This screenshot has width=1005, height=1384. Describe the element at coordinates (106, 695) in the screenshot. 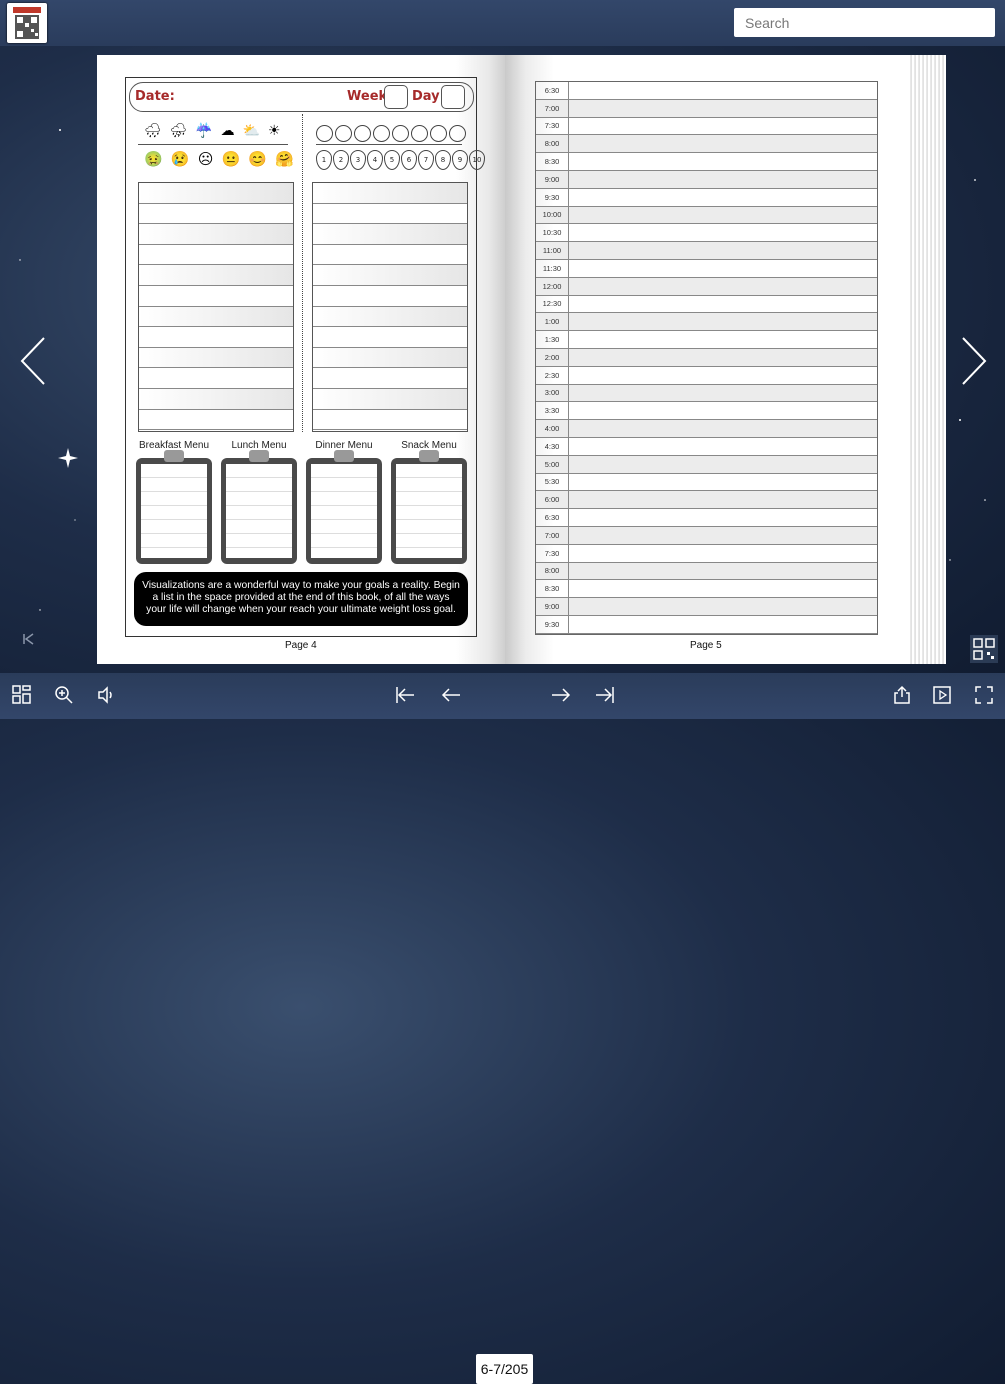

I see `sound-icon` at that location.